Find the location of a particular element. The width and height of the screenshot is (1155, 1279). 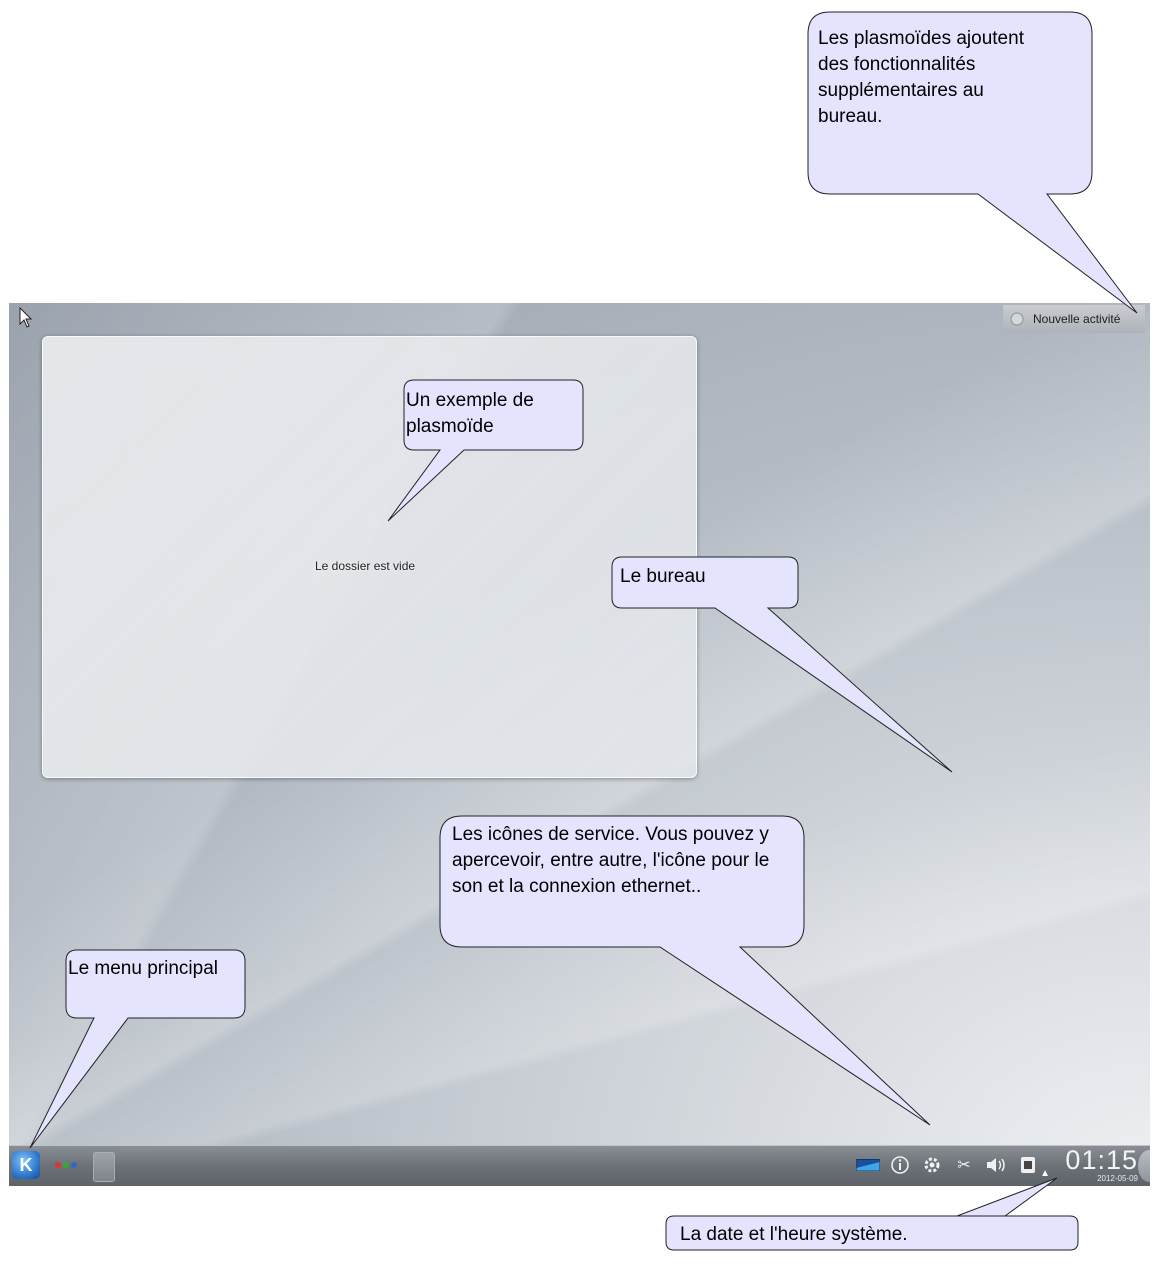

clock-time: 01:15 is located at coordinates (1101, 1160).